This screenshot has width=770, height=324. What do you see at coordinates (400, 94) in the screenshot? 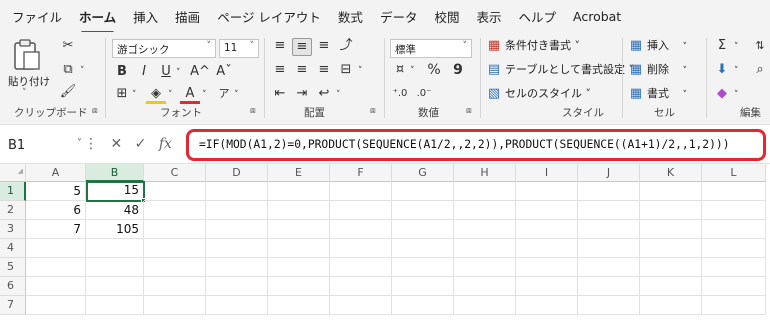
I see `increase-decimal-icon: ⁺.0` at bounding box center [400, 94].